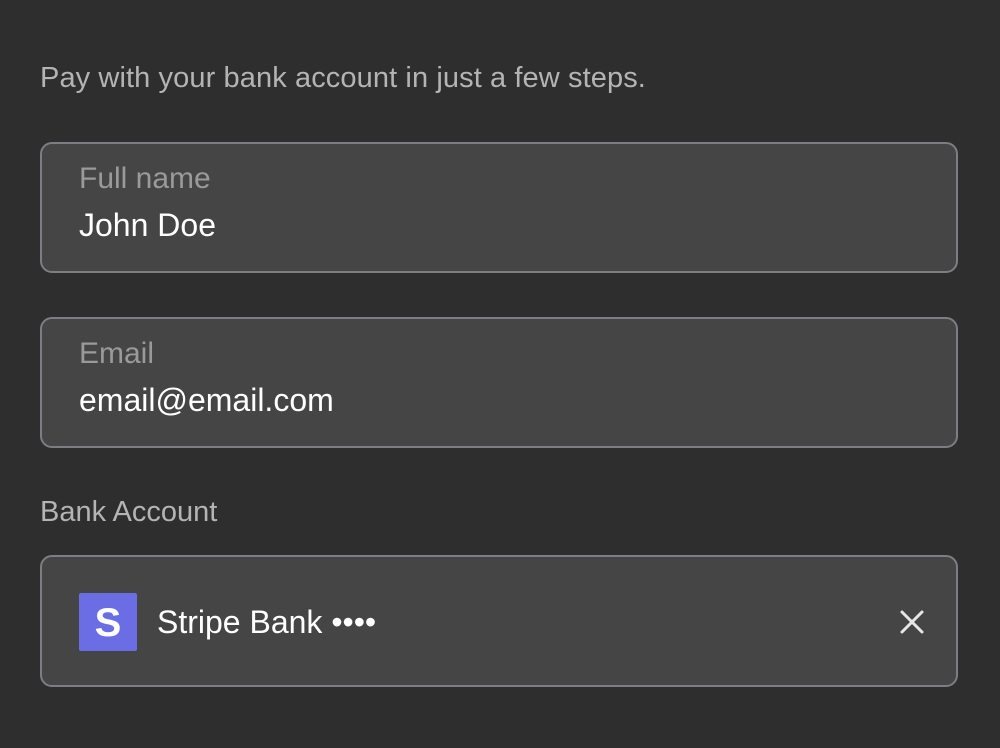  Describe the element at coordinates (129, 512) in the screenshot. I see `bank-account-label: Bank Account` at that location.